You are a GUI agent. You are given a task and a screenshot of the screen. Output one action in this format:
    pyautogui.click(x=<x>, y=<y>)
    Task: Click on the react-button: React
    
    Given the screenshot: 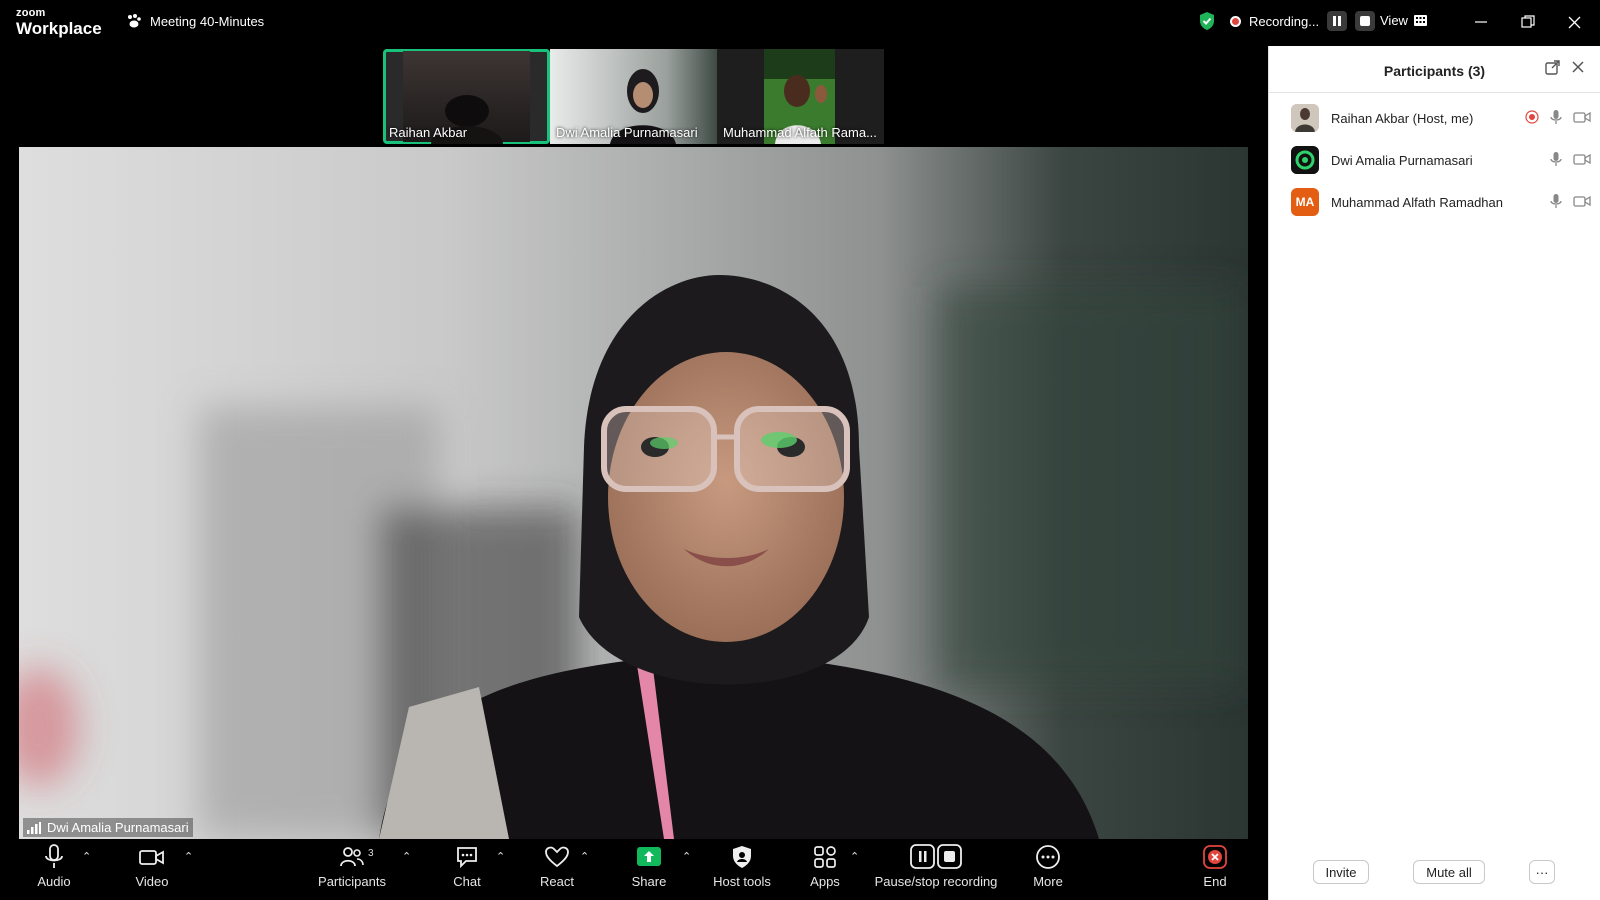 What is the action you would take?
    pyautogui.click(x=557, y=866)
    